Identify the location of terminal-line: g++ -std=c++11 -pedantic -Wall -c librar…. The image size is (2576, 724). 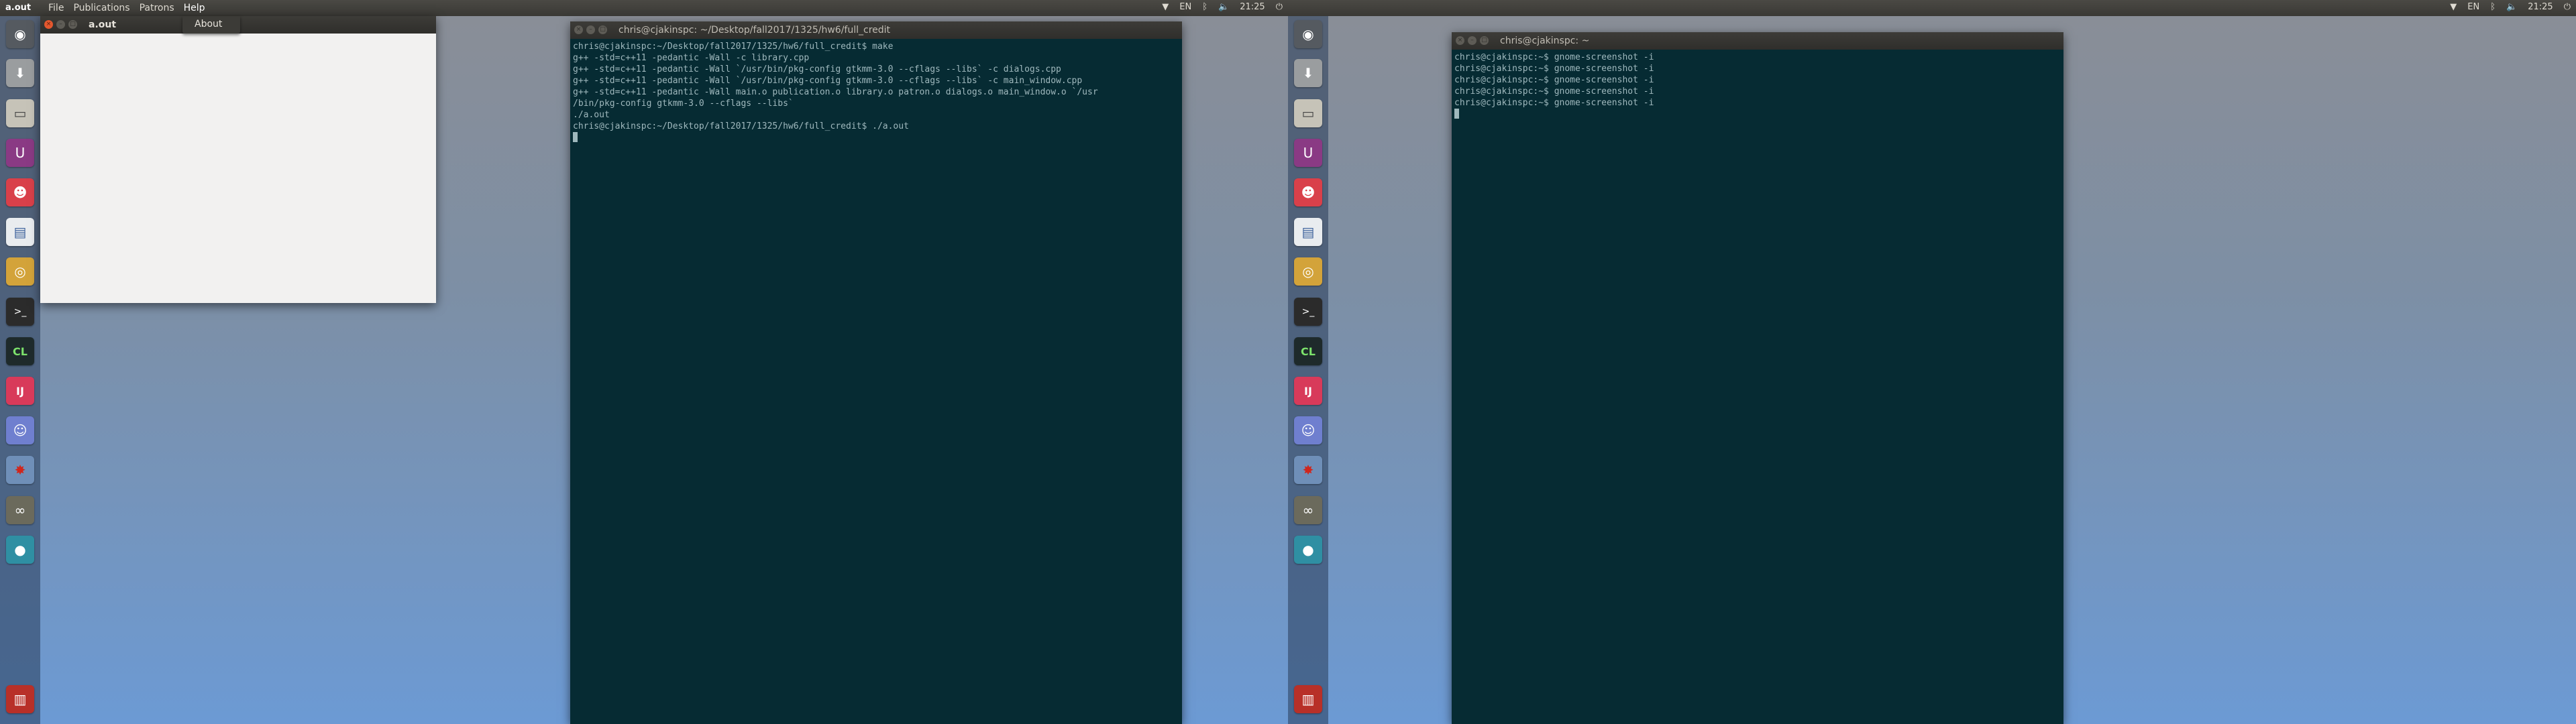
(691, 58).